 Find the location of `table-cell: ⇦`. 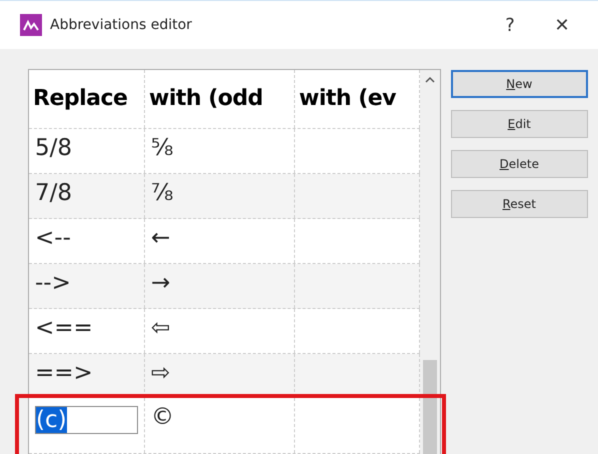

table-cell: ⇦ is located at coordinates (220, 330).